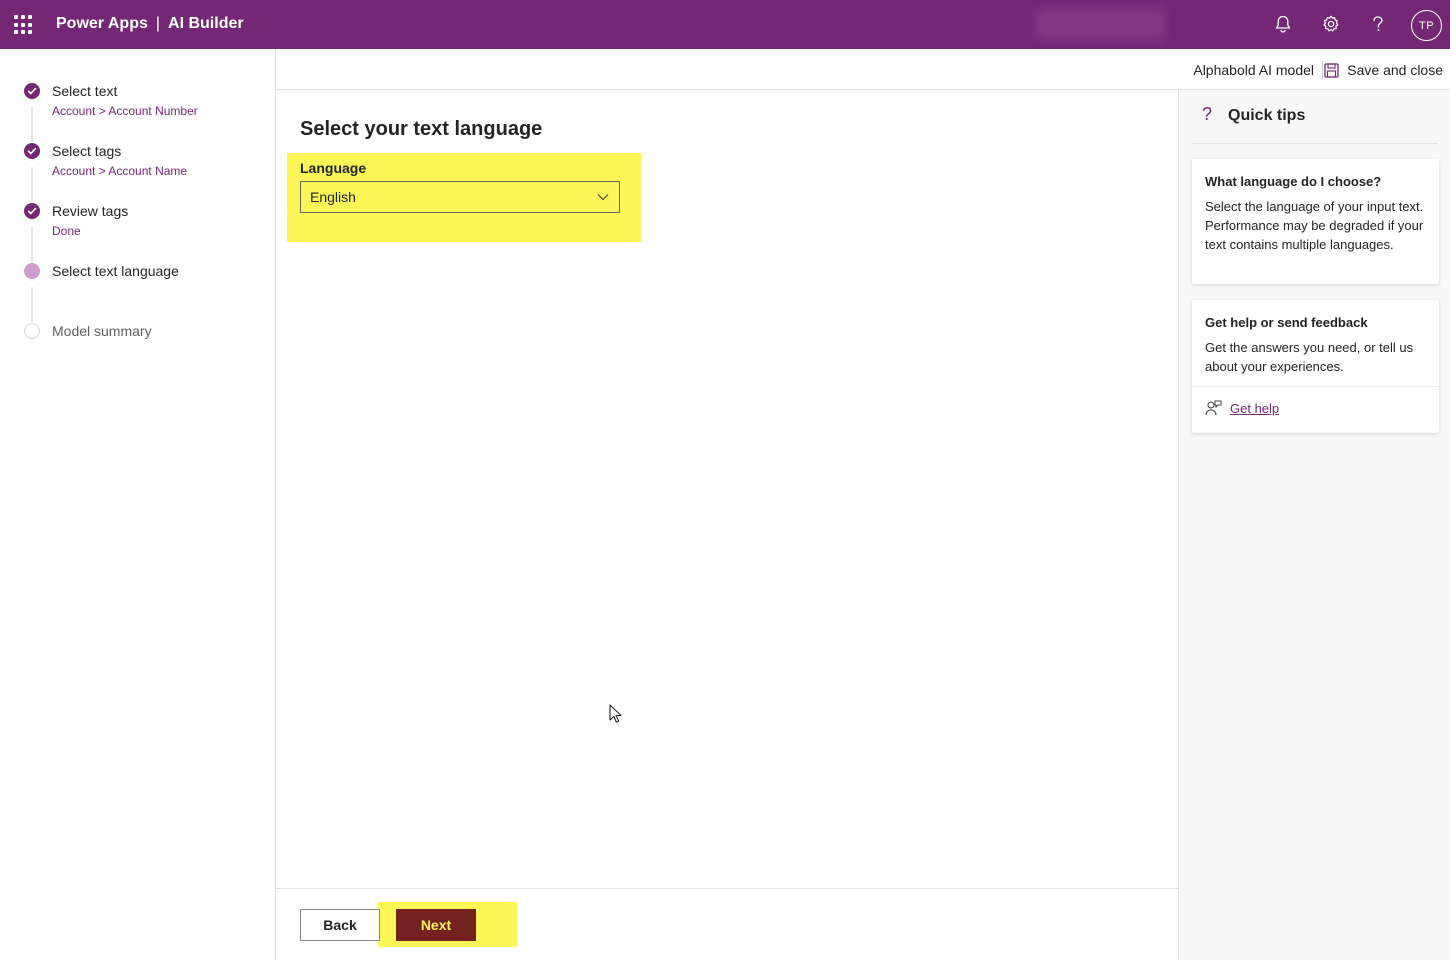 The height and width of the screenshot is (960, 1450). Describe the element at coordinates (1286, 322) in the screenshot. I see `tip-heading: Get help or send feedback` at that location.